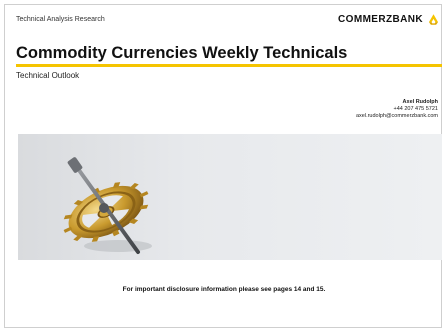 The height and width of the screenshot is (334, 448). I want to click on ribbon-logo-icon, so click(433, 19).